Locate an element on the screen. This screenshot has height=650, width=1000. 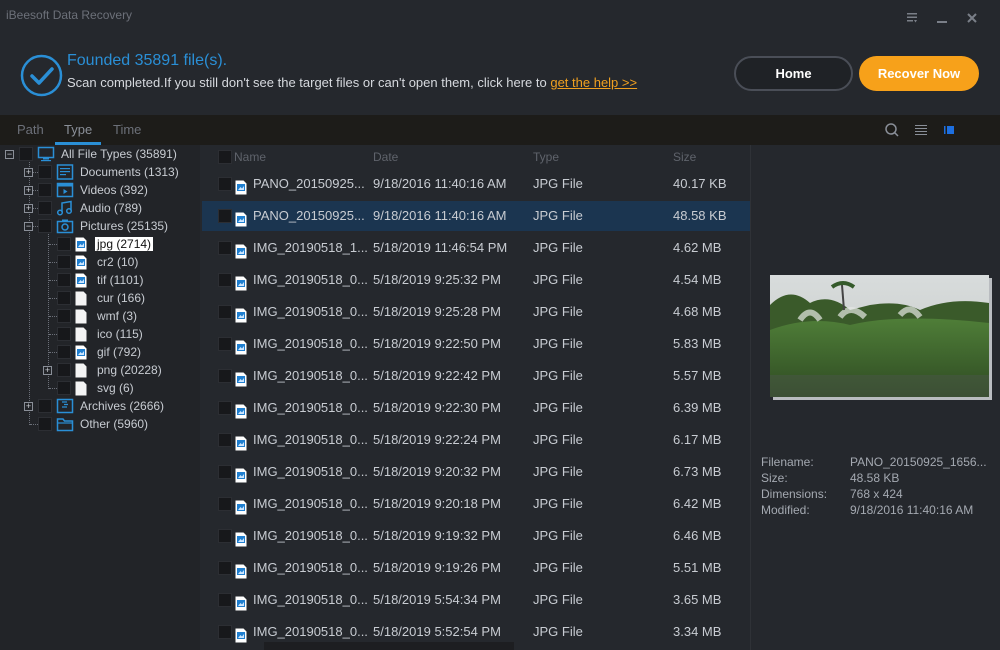
view-toolbar: Path Type Time is located at coordinates (500, 130).